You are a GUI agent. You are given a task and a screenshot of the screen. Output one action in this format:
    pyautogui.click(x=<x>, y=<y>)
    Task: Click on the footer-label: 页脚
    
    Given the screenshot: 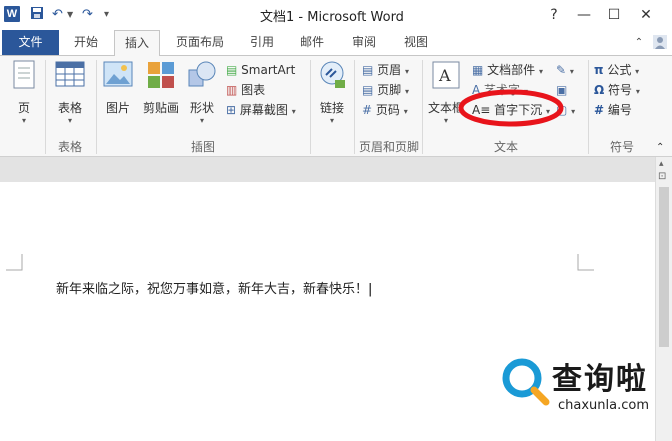 What is the action you would take?
    pyautogui.click(x=389, y=90)
    